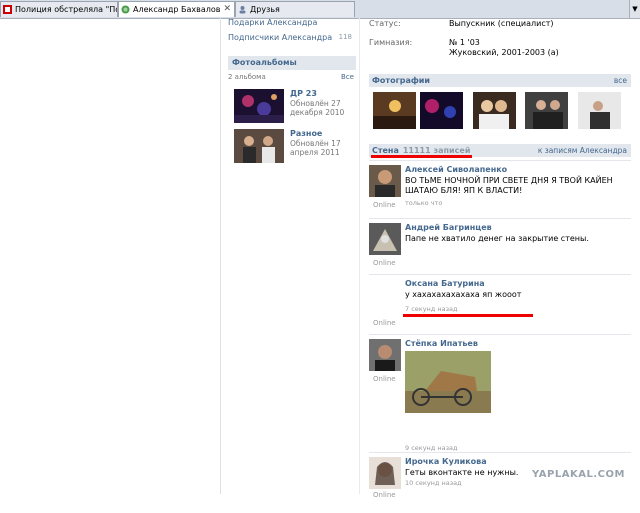 This screenshot has height=513, width=640. What do you see at coordinates (295, 9) in the screenshot?
I see `tab-friends: Друзья` at bounding box center [295, 9].